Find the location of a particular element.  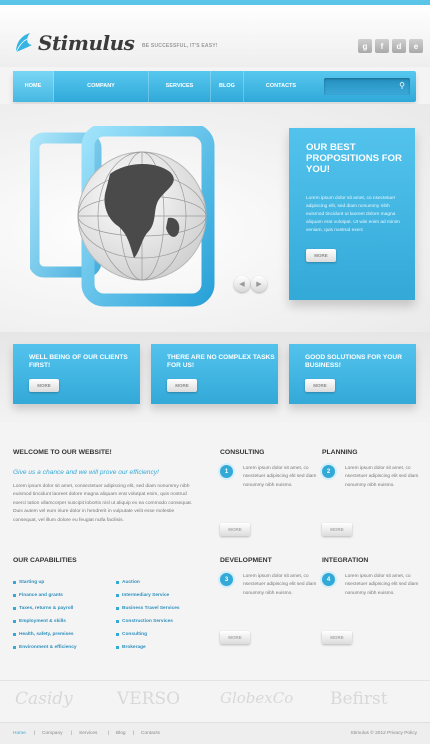

logo: Stimulus is located at coordinates (74, 43).